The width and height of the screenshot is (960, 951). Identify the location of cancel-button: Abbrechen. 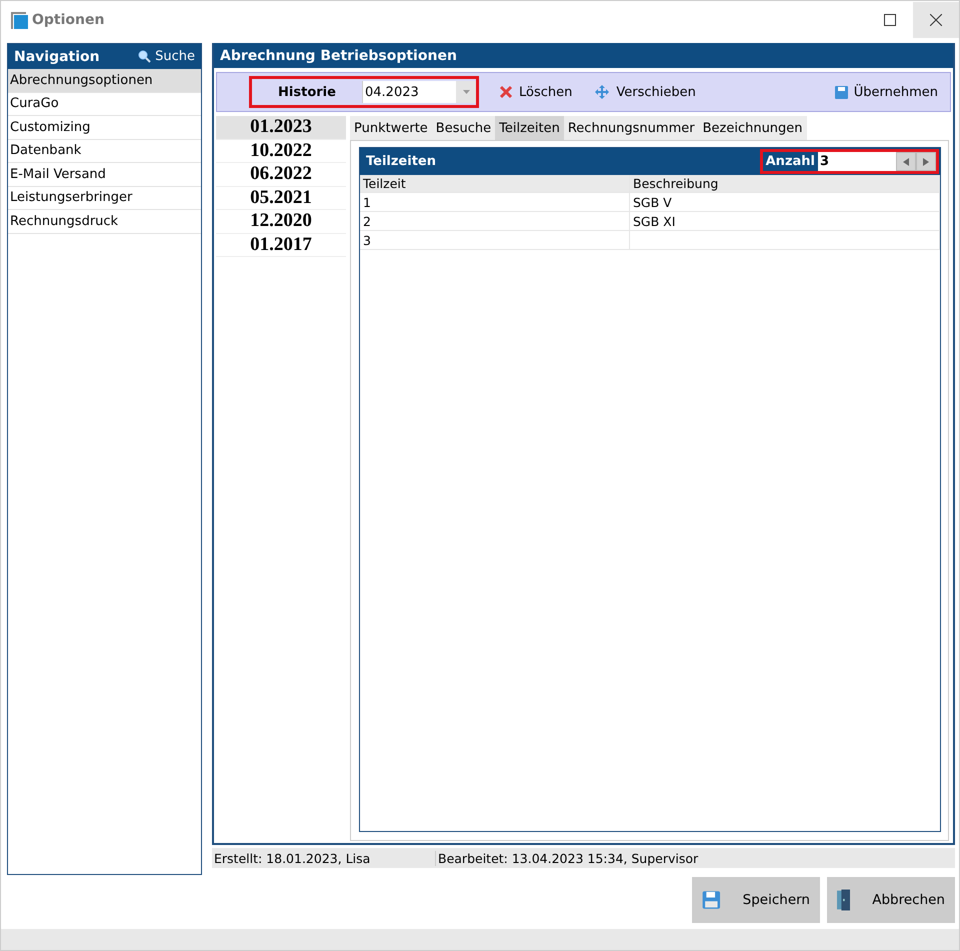
(891, 900).